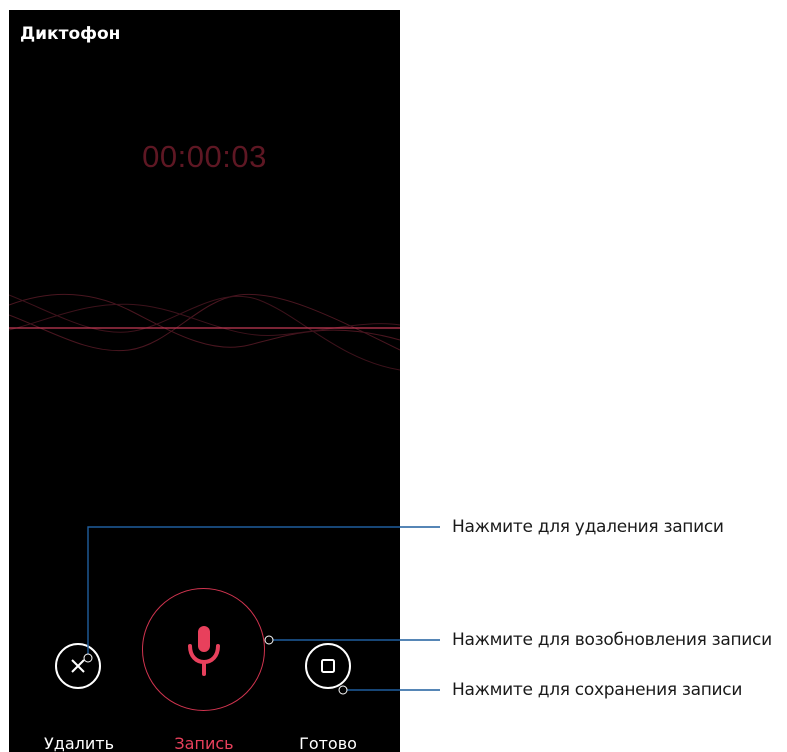 The width and height of the screenshot is (787, 752). I want to click on callout-delete: Нажмите для удаления записи, so click(588, 527).